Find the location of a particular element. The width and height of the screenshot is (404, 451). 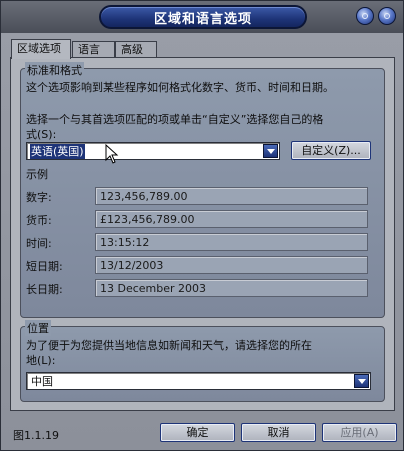

sample-label: 货币: is located at coordinates (39, 220).